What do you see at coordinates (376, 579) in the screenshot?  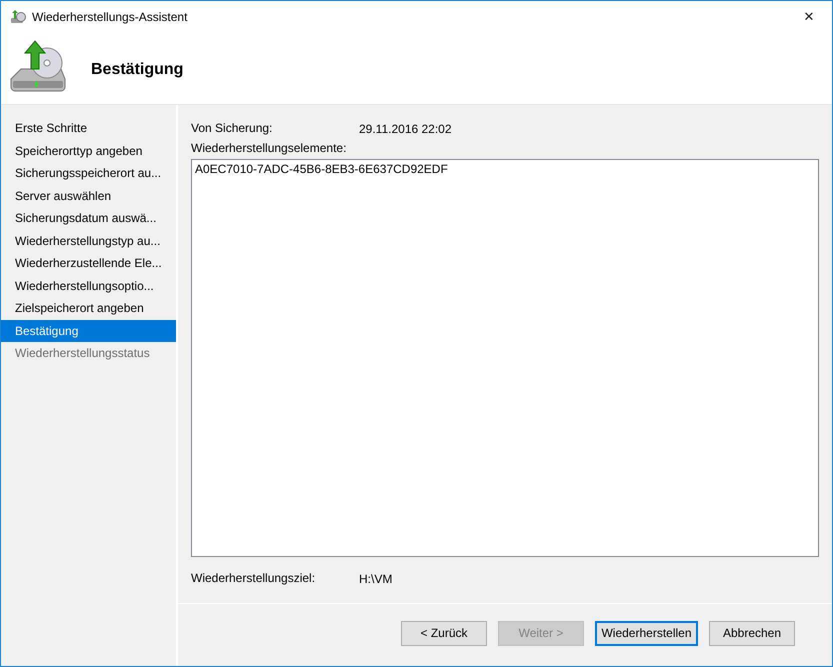 I see `field-value: H:\VM` at bounding box center [376, 579].